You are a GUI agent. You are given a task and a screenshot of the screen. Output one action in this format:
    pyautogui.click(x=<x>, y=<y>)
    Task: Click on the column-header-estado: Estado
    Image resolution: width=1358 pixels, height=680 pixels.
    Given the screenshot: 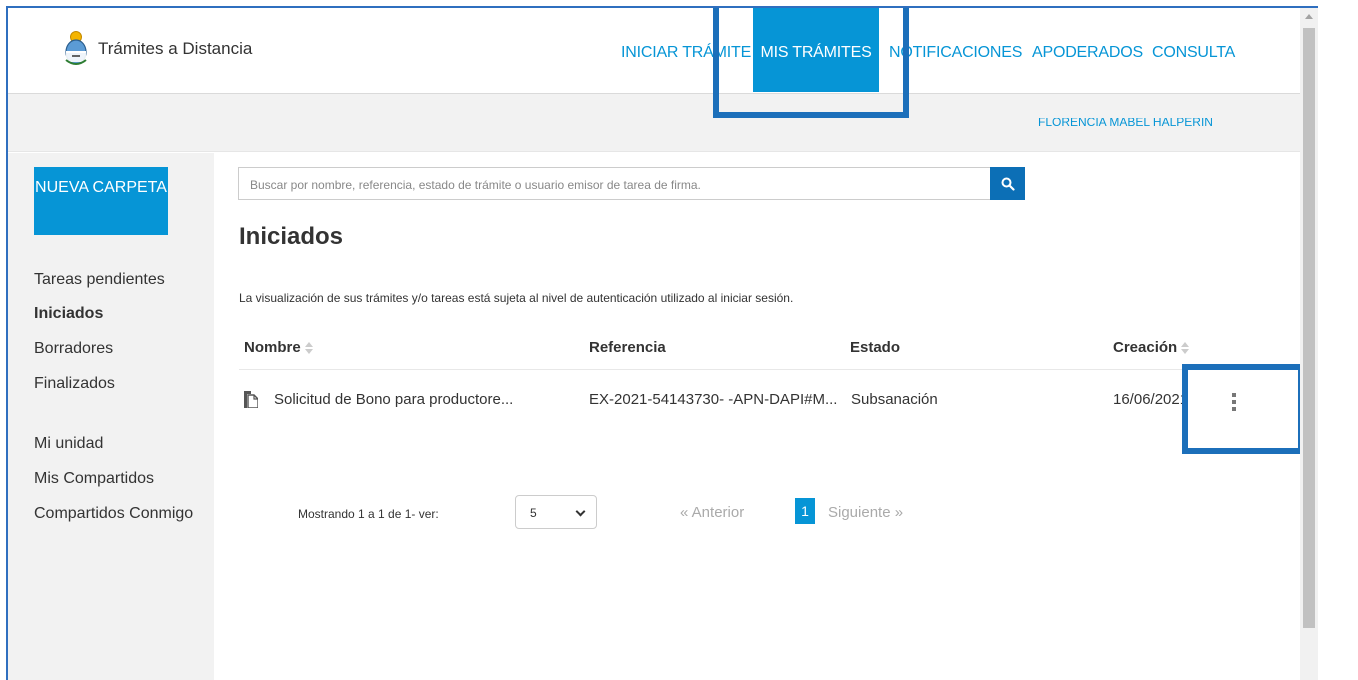 What is the action you would take?
    pyautogui.click(x=875, y=347)
    